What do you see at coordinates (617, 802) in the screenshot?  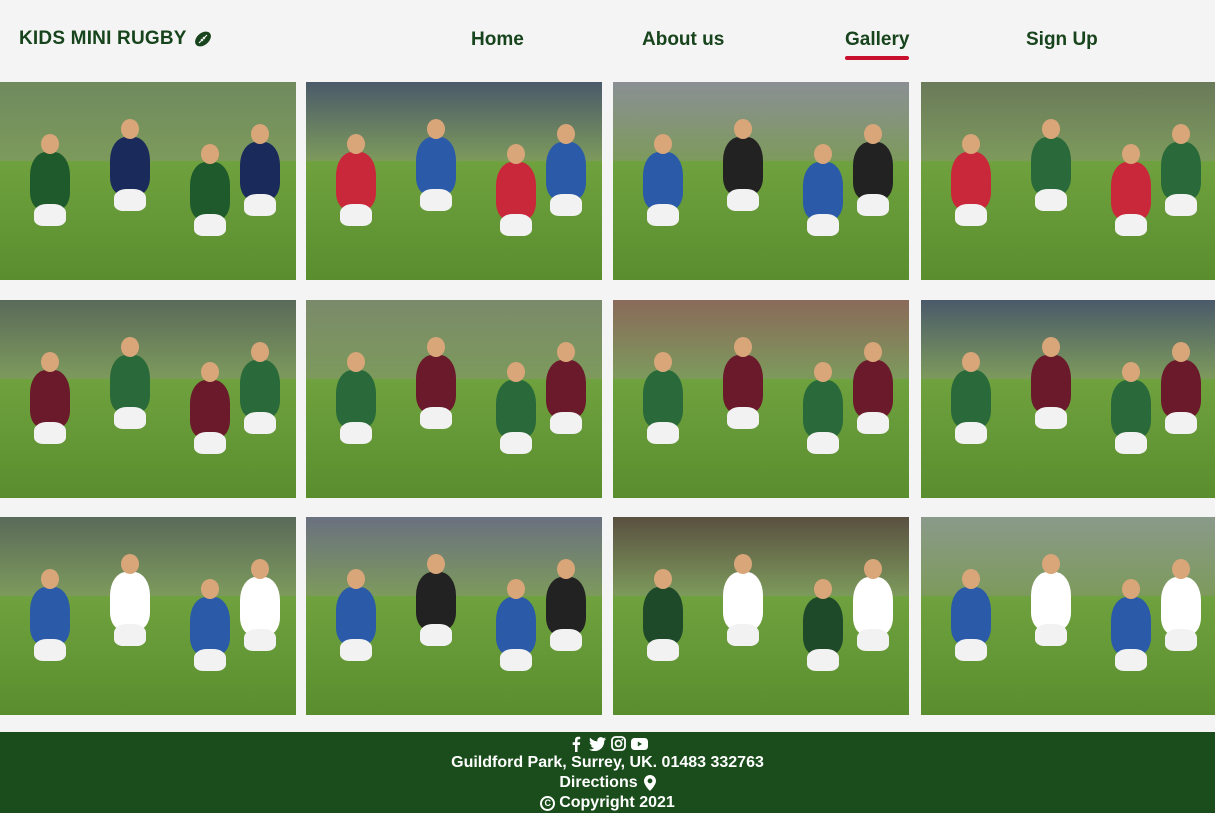 I see `copyright-text: Copyright 2021` at bounding box center [617, 802].